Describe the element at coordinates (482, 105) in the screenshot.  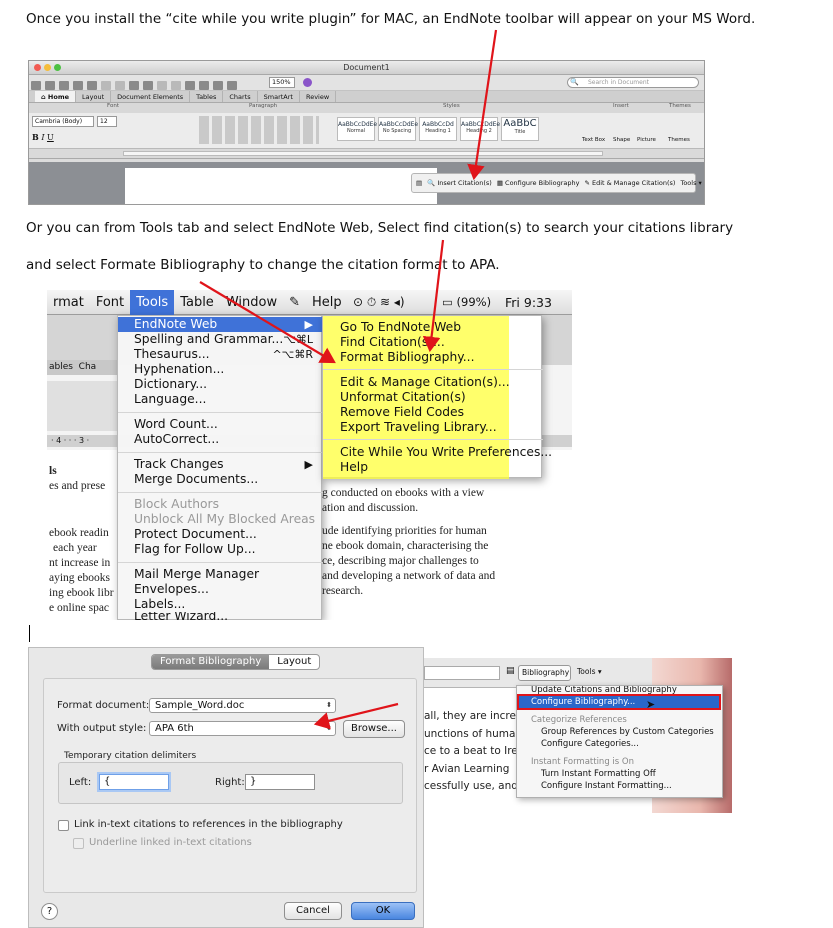
I see `arrow-to-endnote-toolbar` at that location.